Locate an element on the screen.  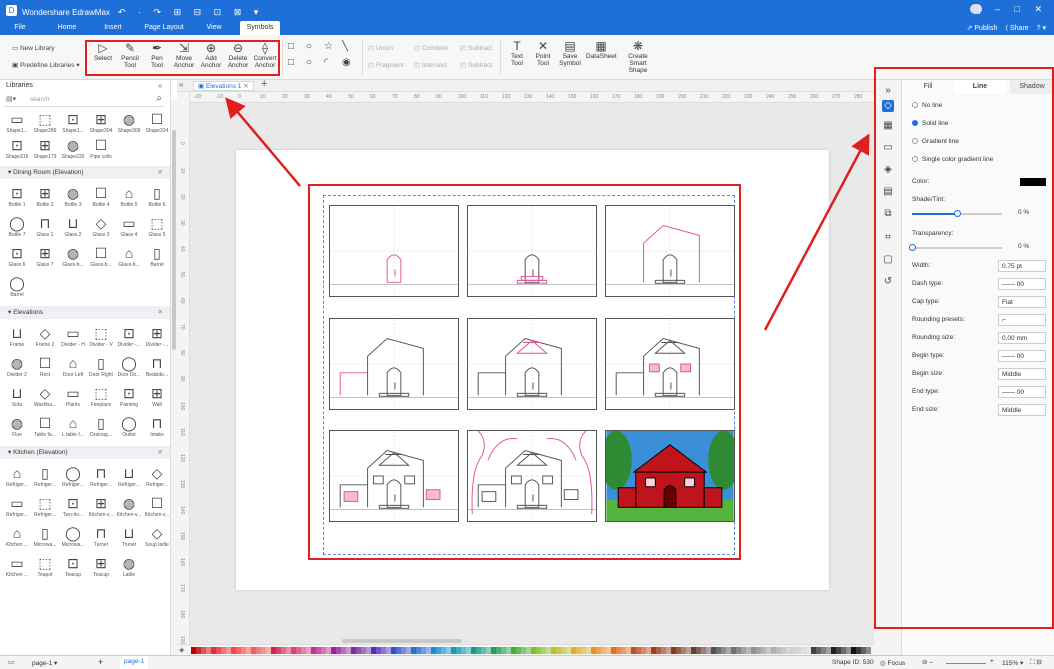
shape-tool-3-icon: ╲ is located at coordinates (345, 46).